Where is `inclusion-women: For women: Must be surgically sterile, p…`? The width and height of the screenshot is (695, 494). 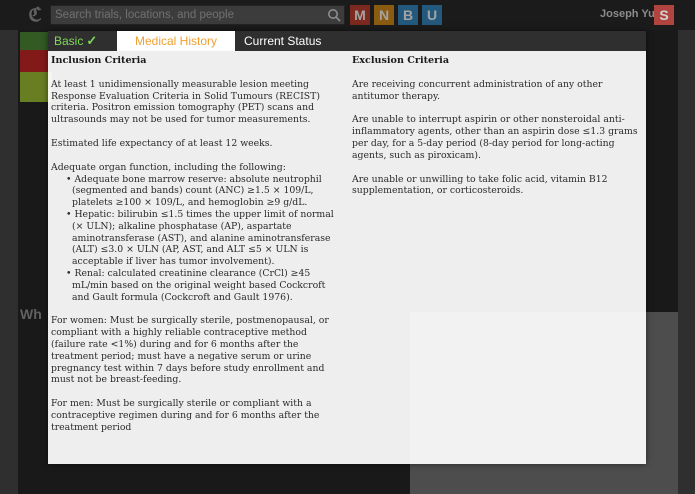
inclusion-women: For women: Must be surgically sterile, p… is located at coordinates (190, 350).